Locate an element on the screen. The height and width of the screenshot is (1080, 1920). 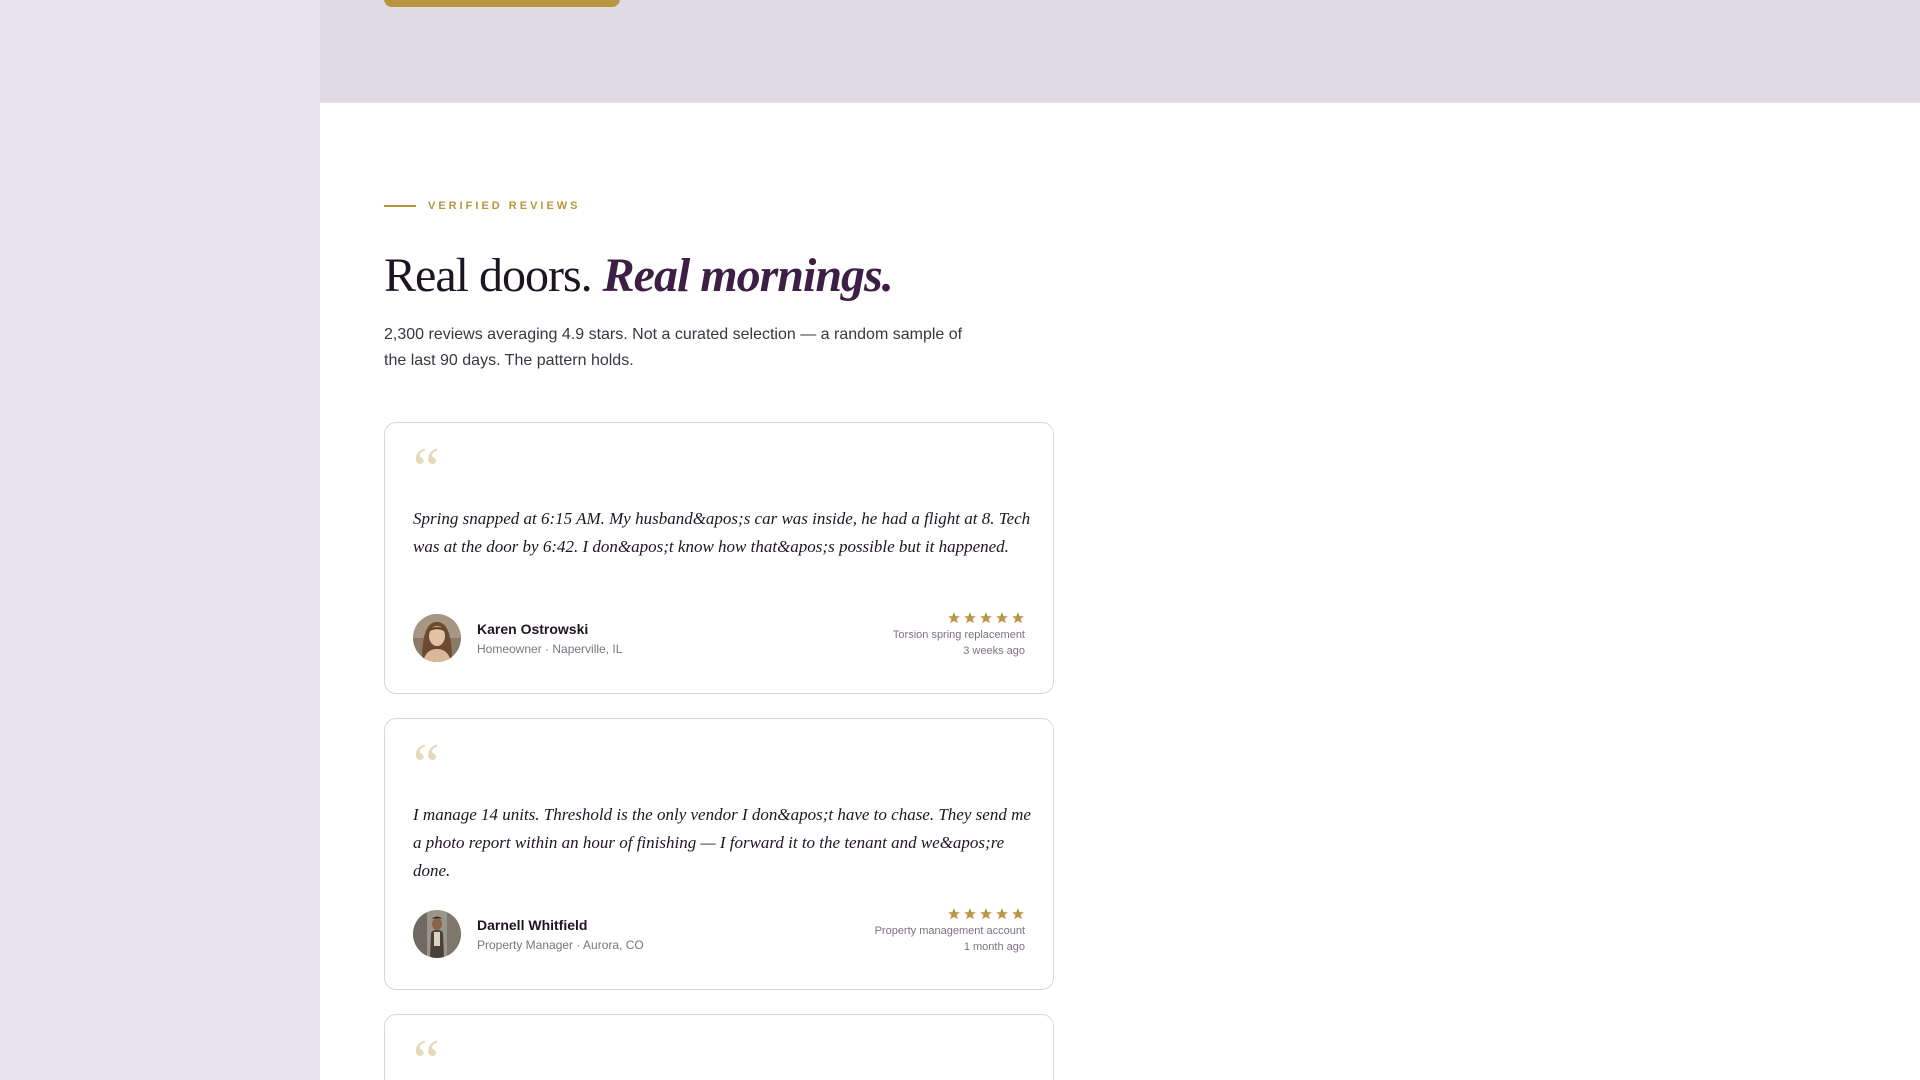
section-headline: Real doors. Real mornings. is located at coordinates (639, 275).